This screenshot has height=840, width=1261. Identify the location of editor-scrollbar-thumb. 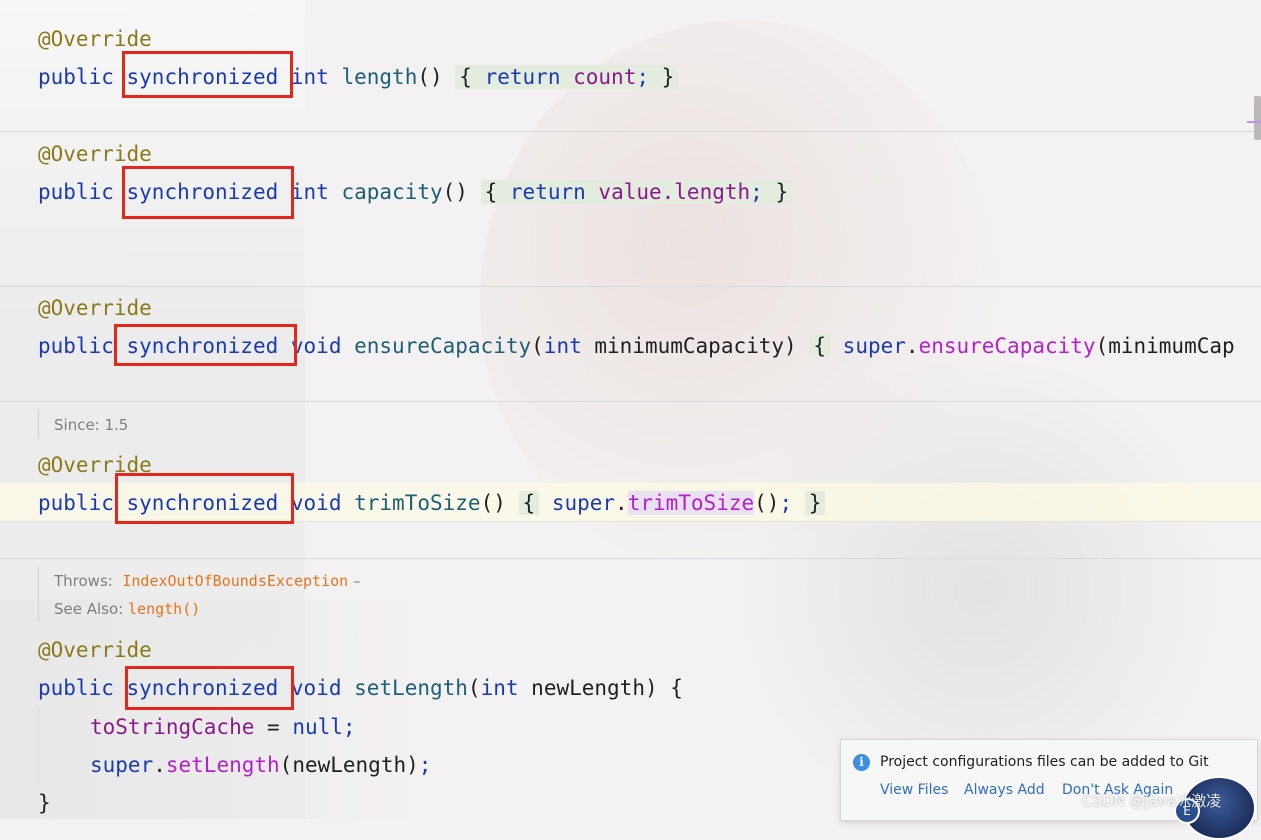
(1257, 118).